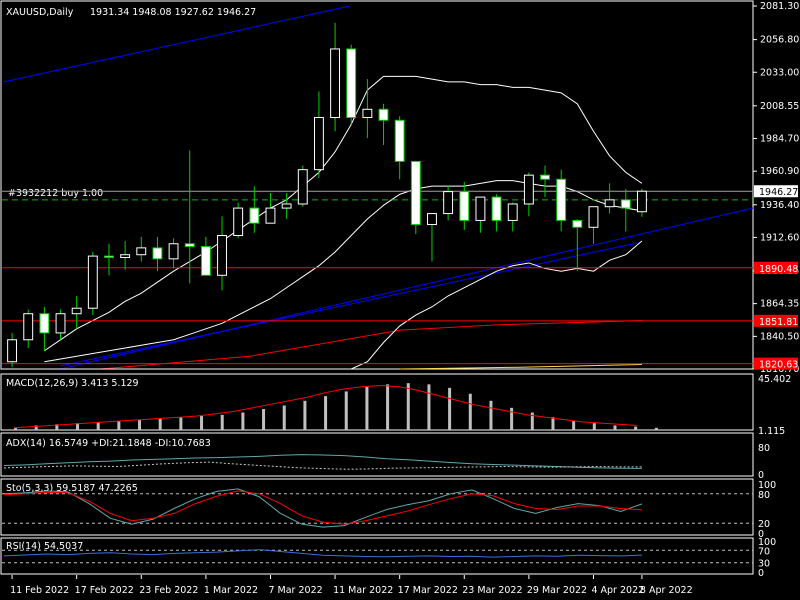 This screenshot has height=600, width=800. Describe the element at coordinates (40, 12) in the screenshot. I see `symbol-title: XAUUSD,Daily` at that location.